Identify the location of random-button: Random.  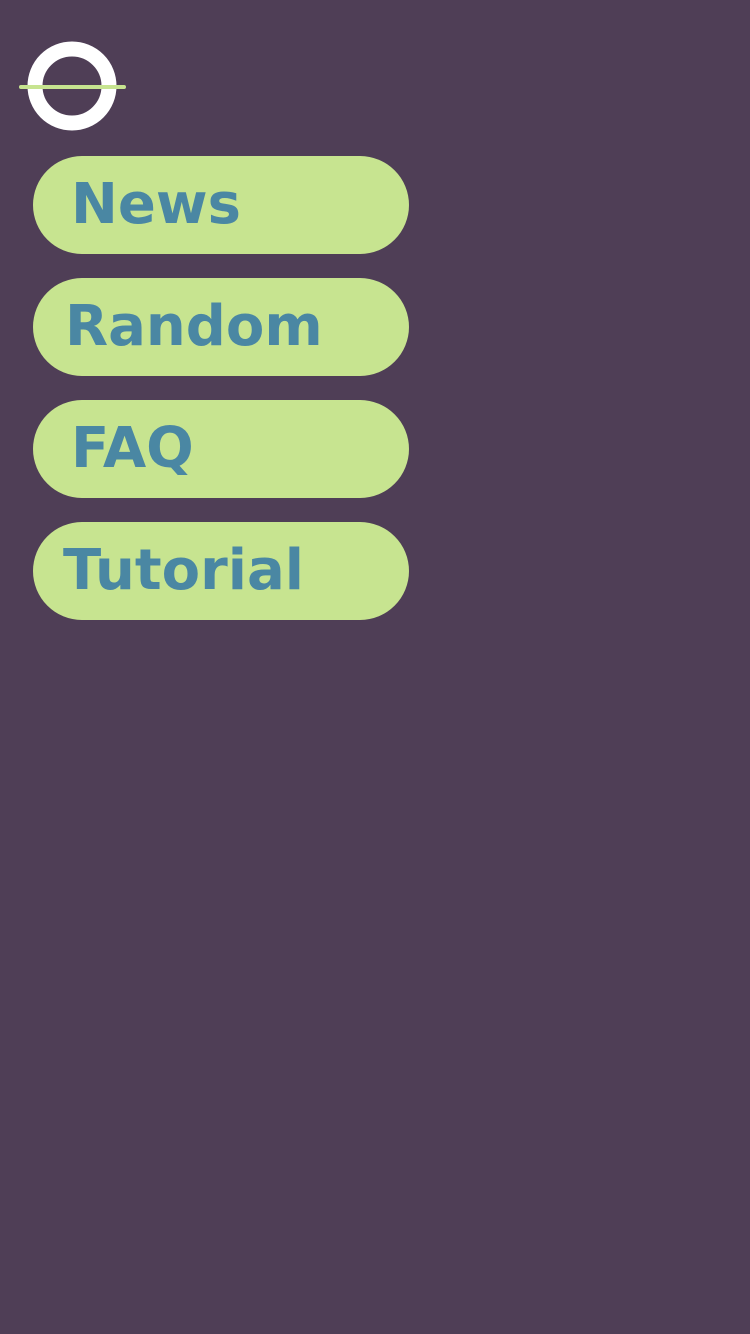
(221, 327).